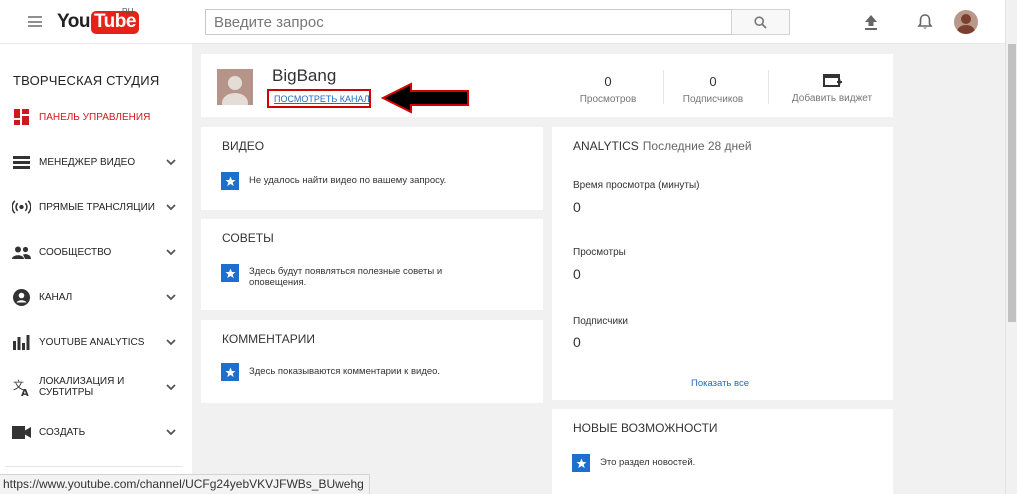 This screenshot has height=494, width=1017. I want to click on search-box, so click(468, 22).